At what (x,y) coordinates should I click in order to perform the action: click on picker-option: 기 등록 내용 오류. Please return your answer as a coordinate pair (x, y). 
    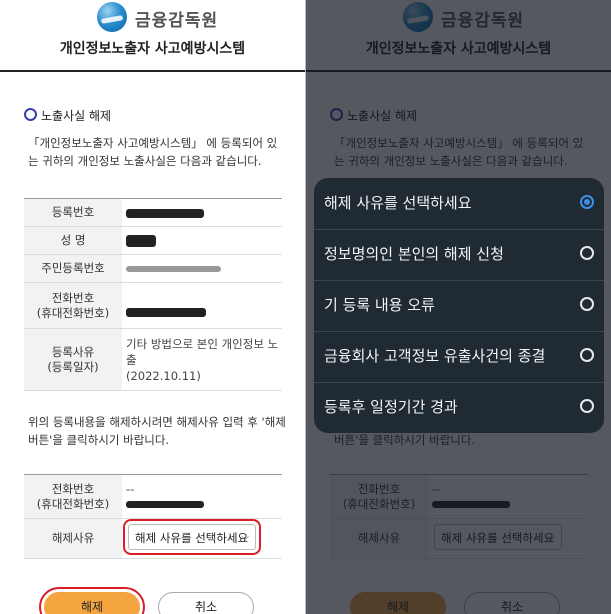
    Looking at the image, I should click on (459, 306).